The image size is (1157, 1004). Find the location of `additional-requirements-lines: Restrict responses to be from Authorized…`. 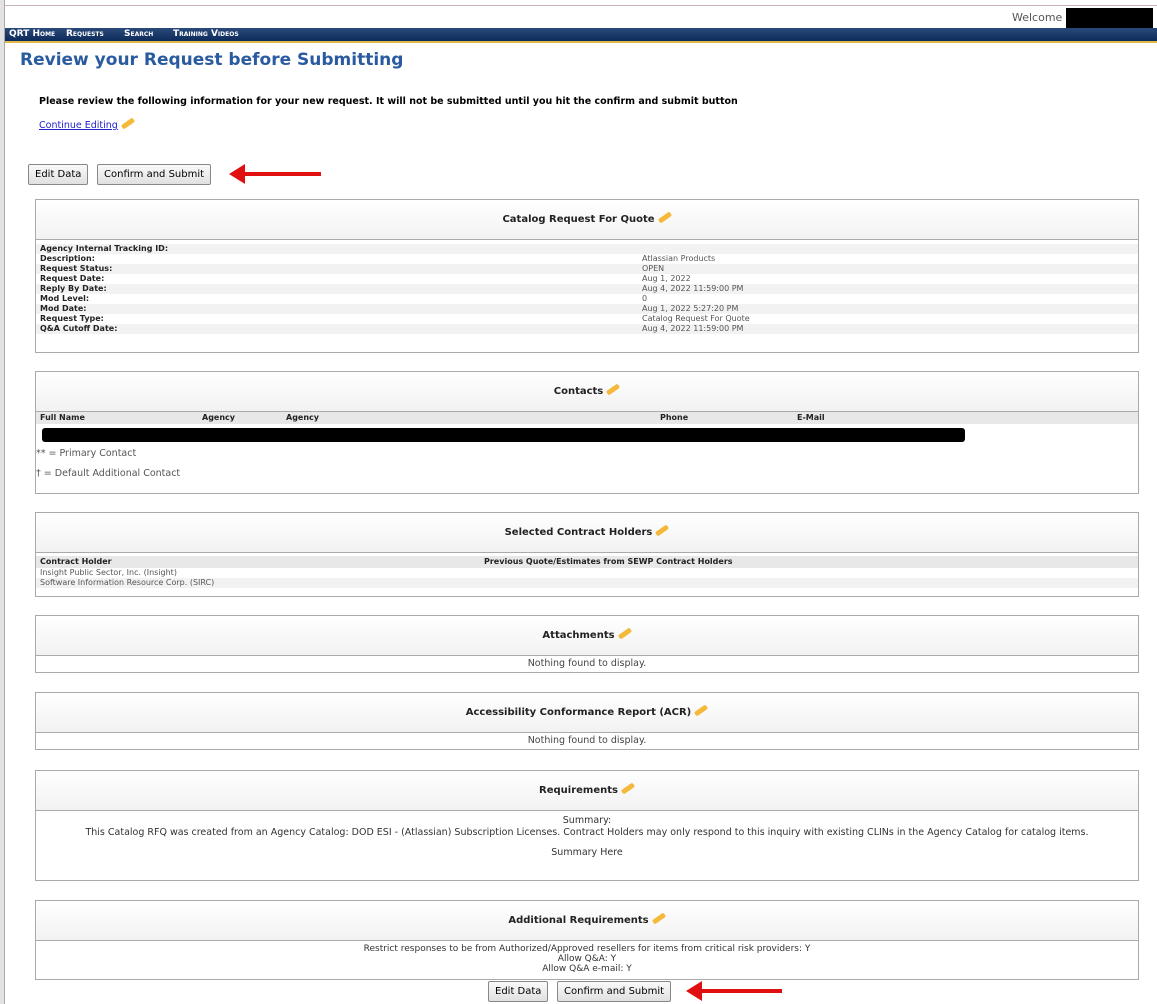

additional-requirements-lines: Restrict responses to be from Authorized… is located at coordinates (587, 957).